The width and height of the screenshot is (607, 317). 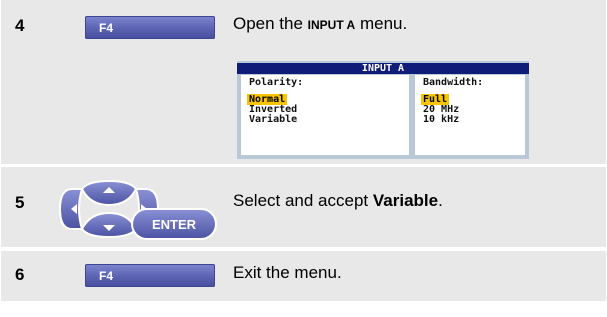 What do you see at coordinates (470, 115) in the screenshot?
I see `bandwidth-column: Bandwidth: Full 20 MHz 10 kHz` at bounding box center [470, 115].